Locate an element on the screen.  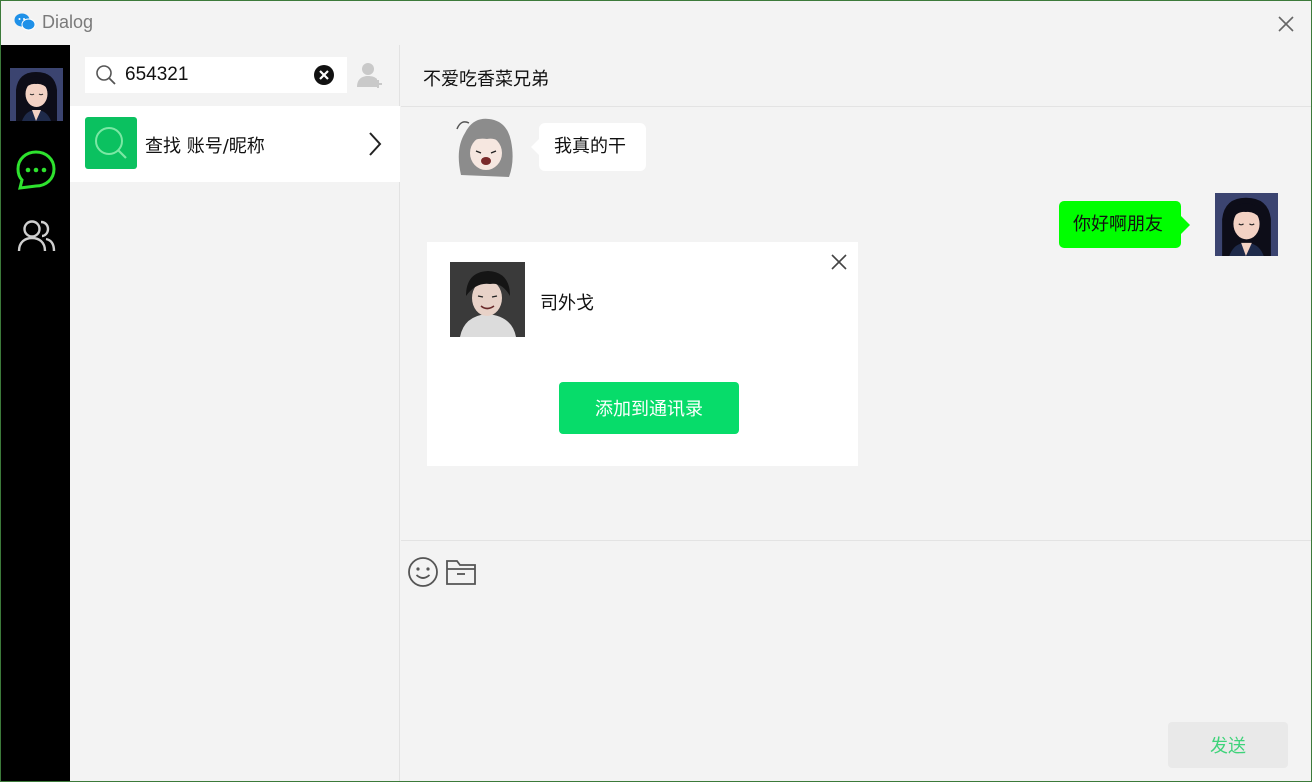
search-box is located at coordinates (216, 75).